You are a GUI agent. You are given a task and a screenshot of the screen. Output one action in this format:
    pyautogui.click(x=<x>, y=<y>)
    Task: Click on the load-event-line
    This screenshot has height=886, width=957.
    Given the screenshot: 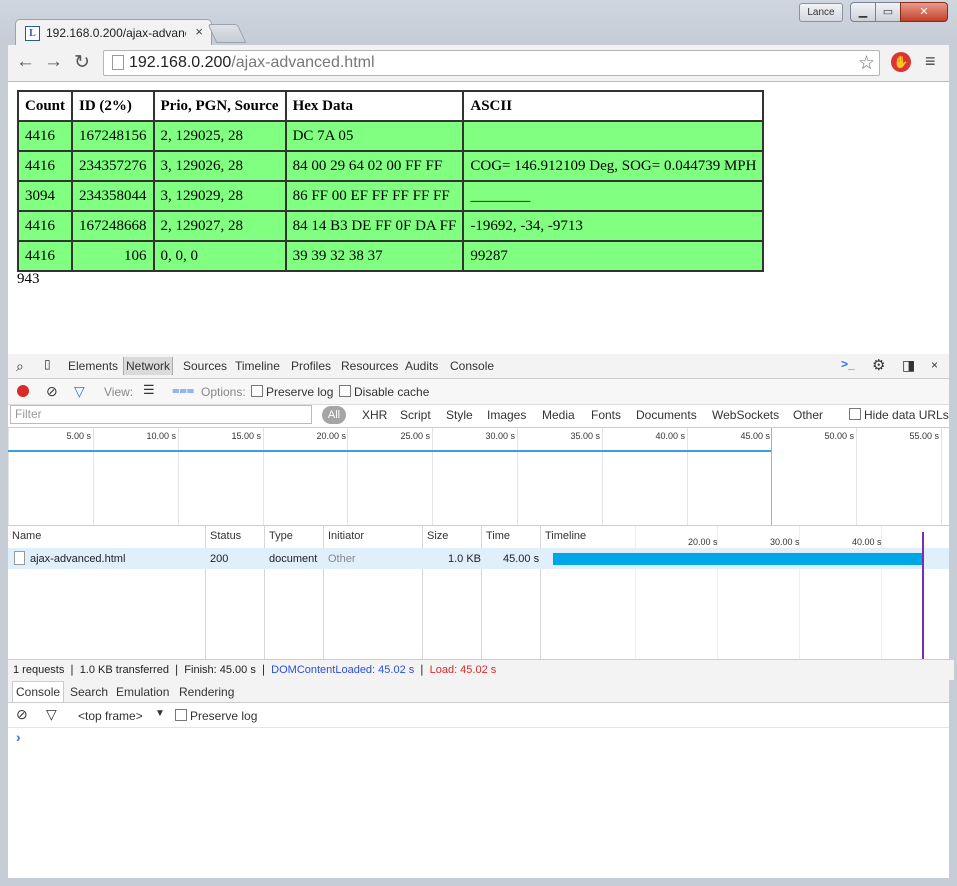 What is the action you would take?
    pyautogui.click(x=923, y=595)
    